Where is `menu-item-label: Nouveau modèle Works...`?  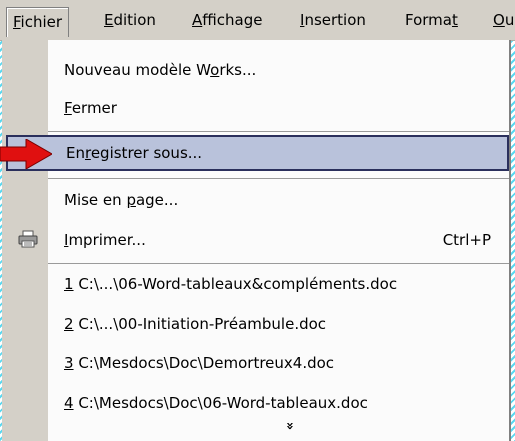
menu-item-label: Nouveau modèle Works... is located at coordinates (160, 70).